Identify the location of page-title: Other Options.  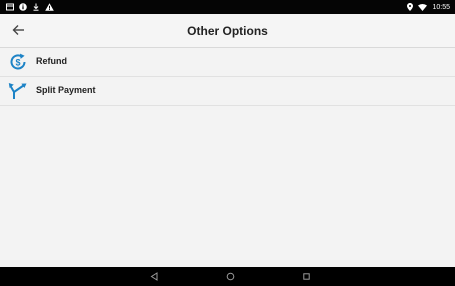
(227, 31).